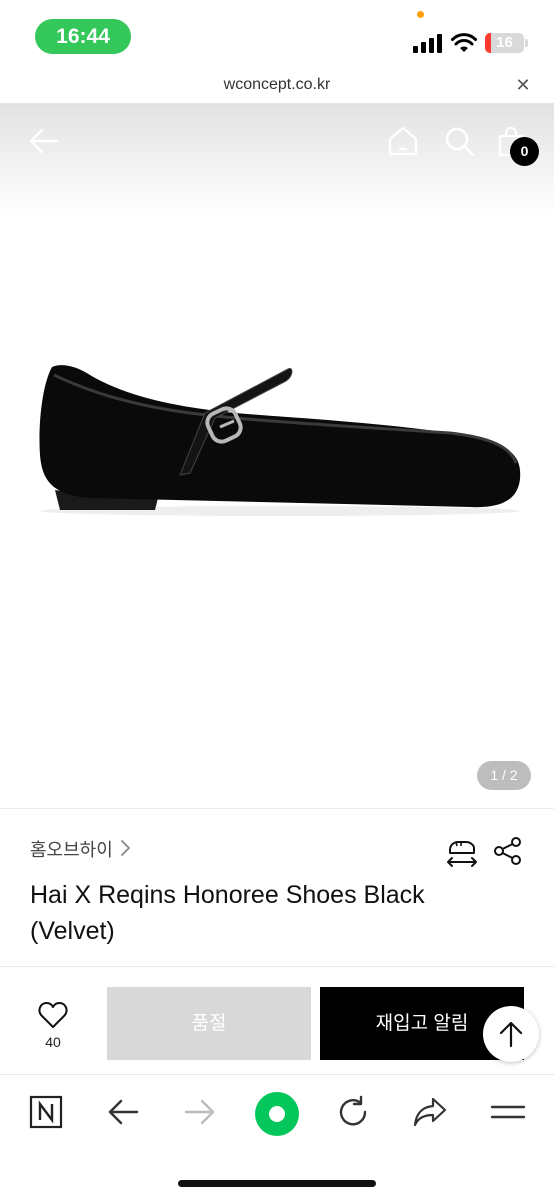 The width and height of the screenshot is (554, 1200). Describe the element at coordinates (464, 42) in the screenshot. I see `wifi-icon` at that location.